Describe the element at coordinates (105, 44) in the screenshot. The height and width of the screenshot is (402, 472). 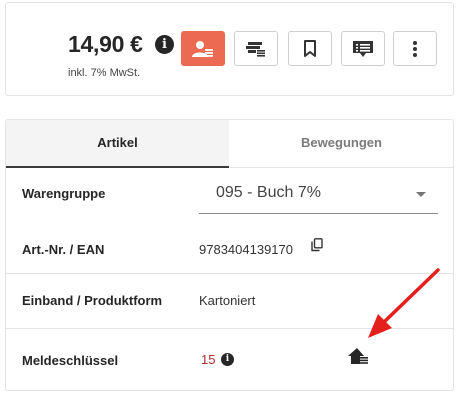
I see `price-value: 14,90 €` at that location.